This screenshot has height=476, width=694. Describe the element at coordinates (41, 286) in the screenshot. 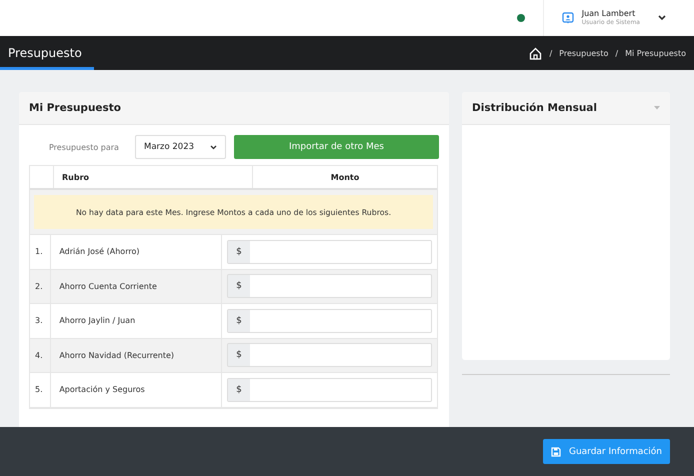

I see `row-number: 2.` at that location.